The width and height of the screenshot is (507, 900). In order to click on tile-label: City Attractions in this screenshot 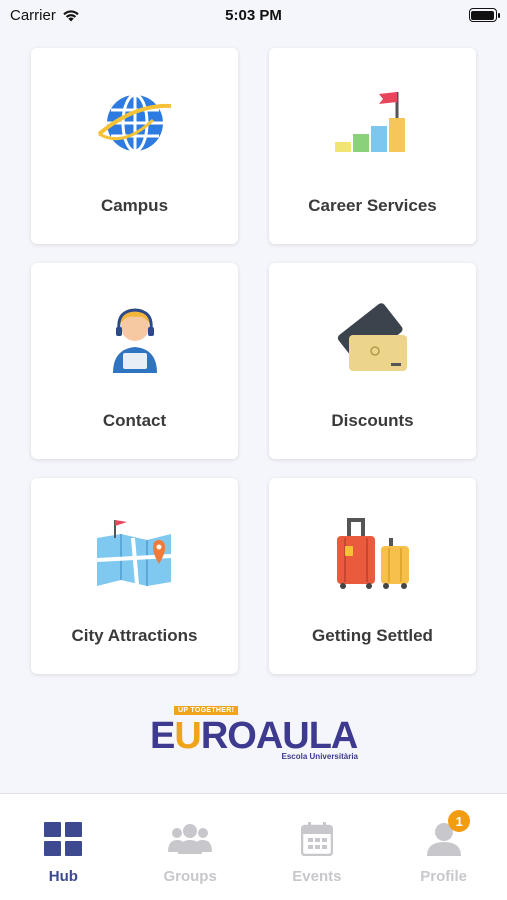, I will do `click(134, 635)`.